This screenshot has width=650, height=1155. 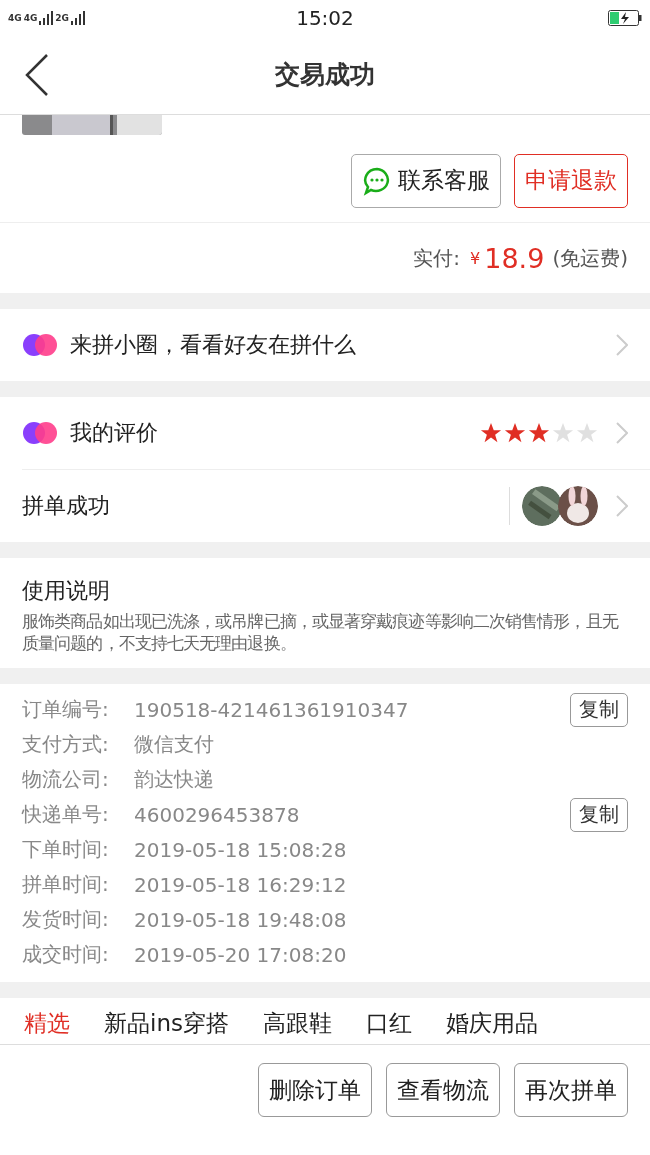 I want to click on paid-label: 实付:, so click(x=437, y=258).